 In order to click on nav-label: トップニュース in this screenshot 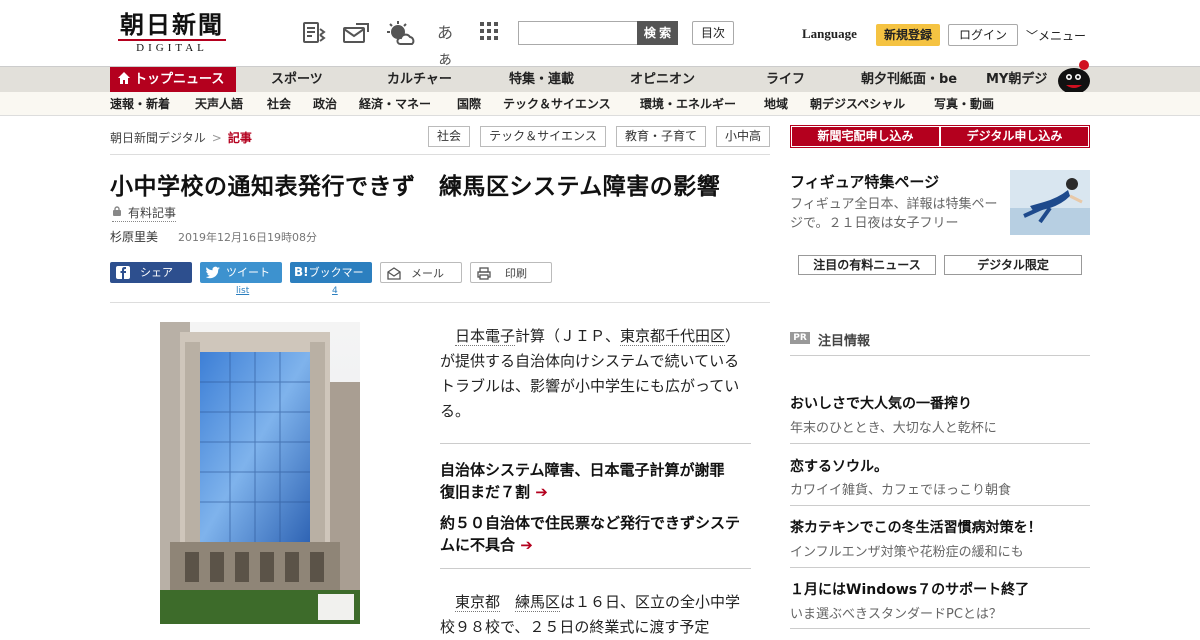, I will do `click(179, 79)`.